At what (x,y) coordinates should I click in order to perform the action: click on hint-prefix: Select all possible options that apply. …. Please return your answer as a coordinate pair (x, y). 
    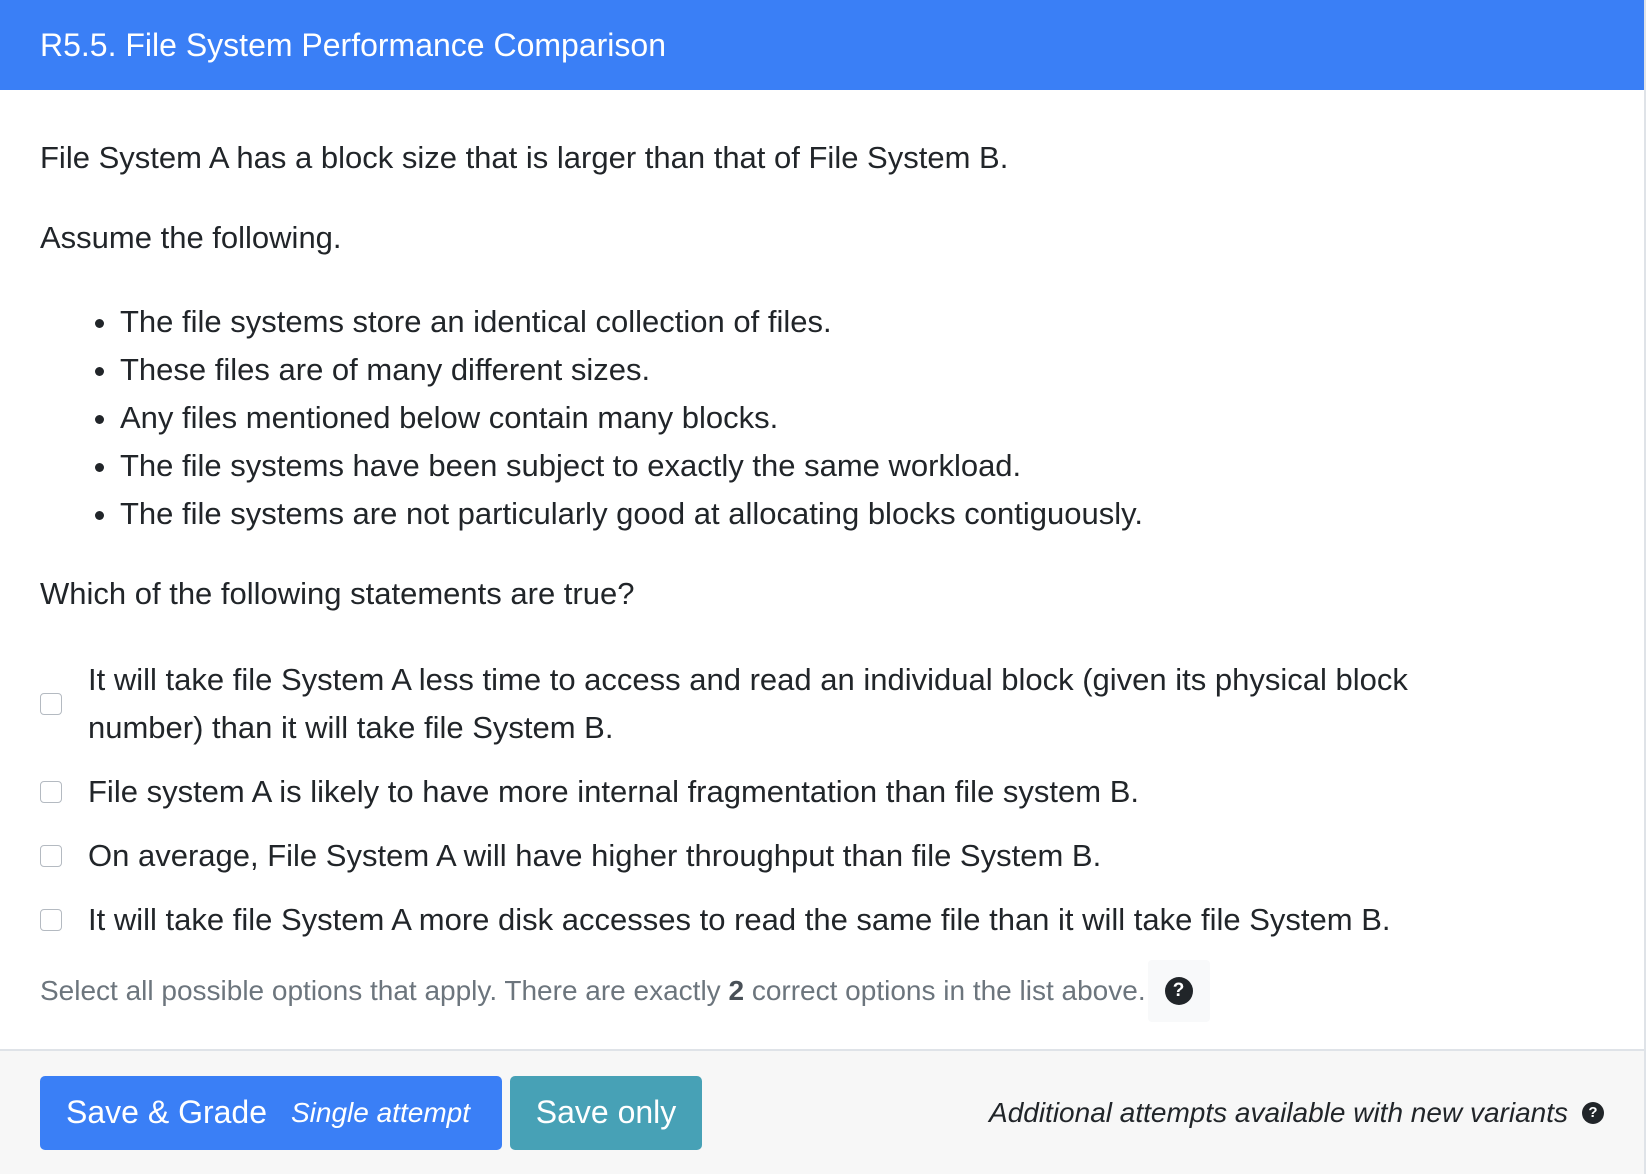
    Looking at the image, I should click on (380, 990).